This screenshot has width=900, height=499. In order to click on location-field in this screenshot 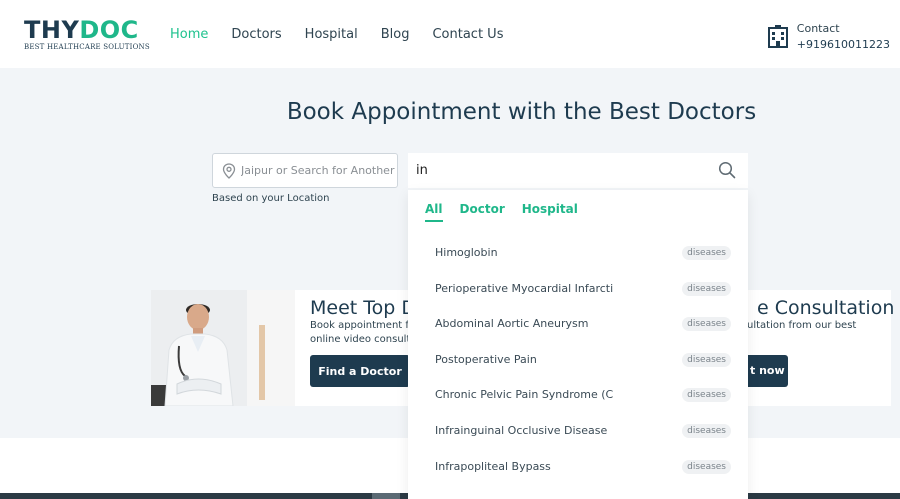, I will do `click(305, 170)`.